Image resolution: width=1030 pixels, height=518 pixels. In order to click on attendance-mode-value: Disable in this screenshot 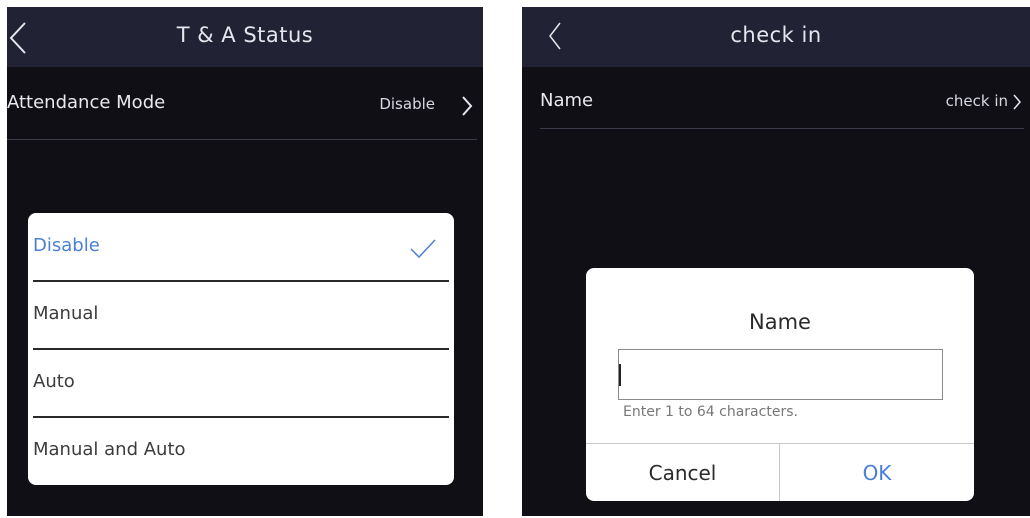, I will do `click(407, 104)`.